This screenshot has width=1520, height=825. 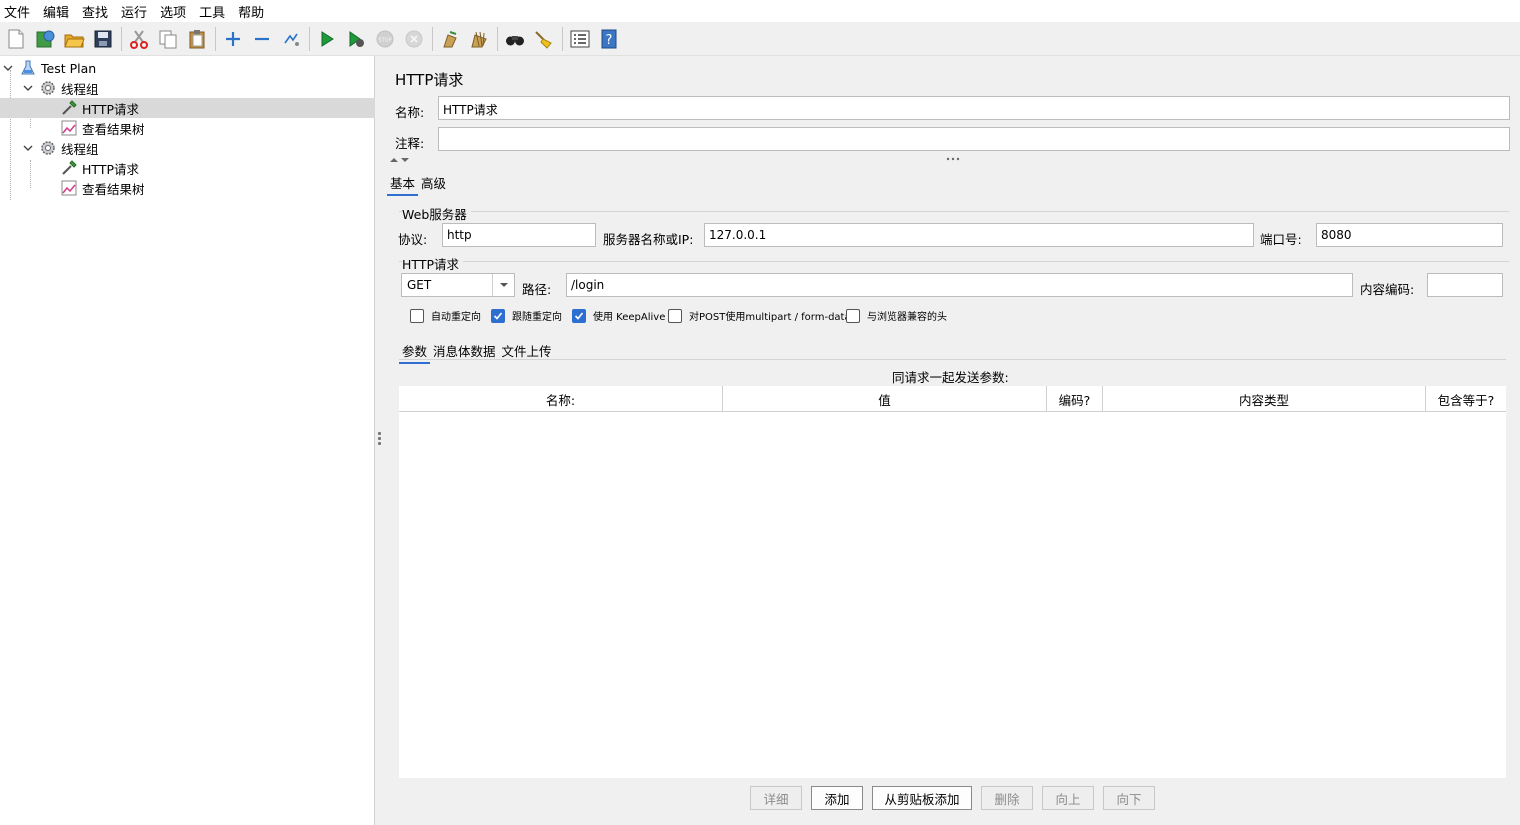 I want to click on column-header-value: 值, so click(x=885, y=399).